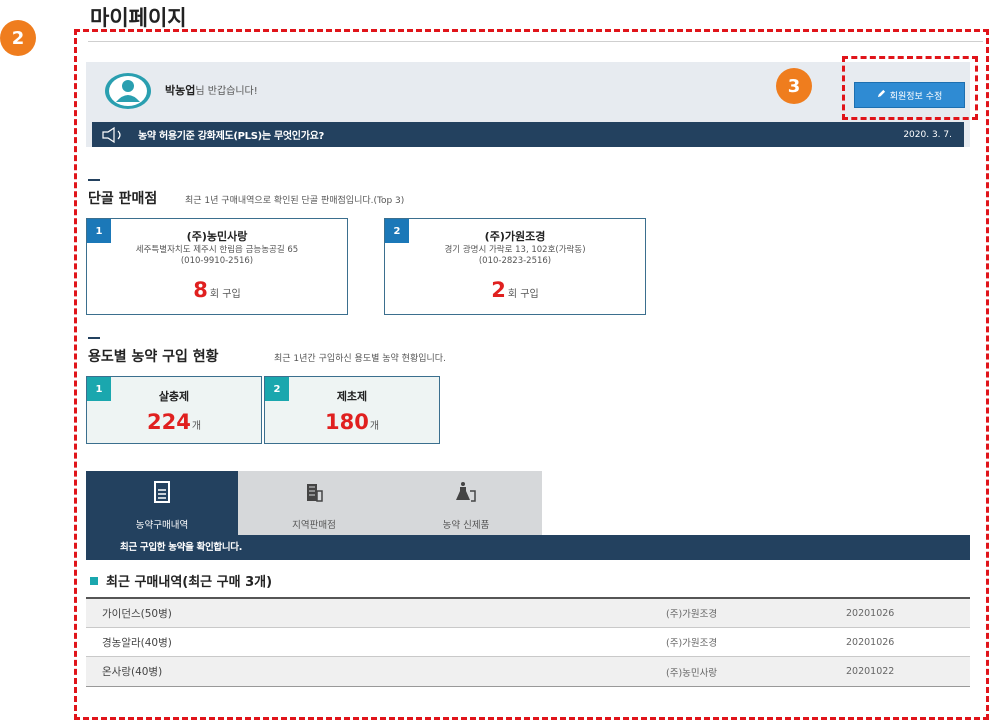 The height and width of the screenshot is (722, 989). I want to click on usage-card: 1 살충제 224개, so click(174, 410).